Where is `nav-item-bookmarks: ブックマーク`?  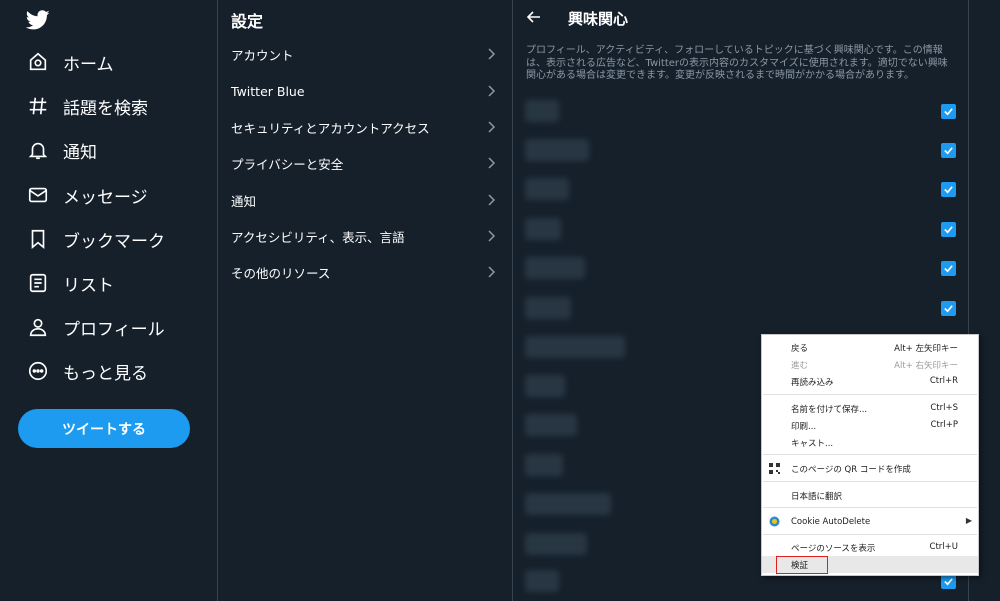
nav-item-bookmarks: ブックマーク is located at coordinates (91, 239).